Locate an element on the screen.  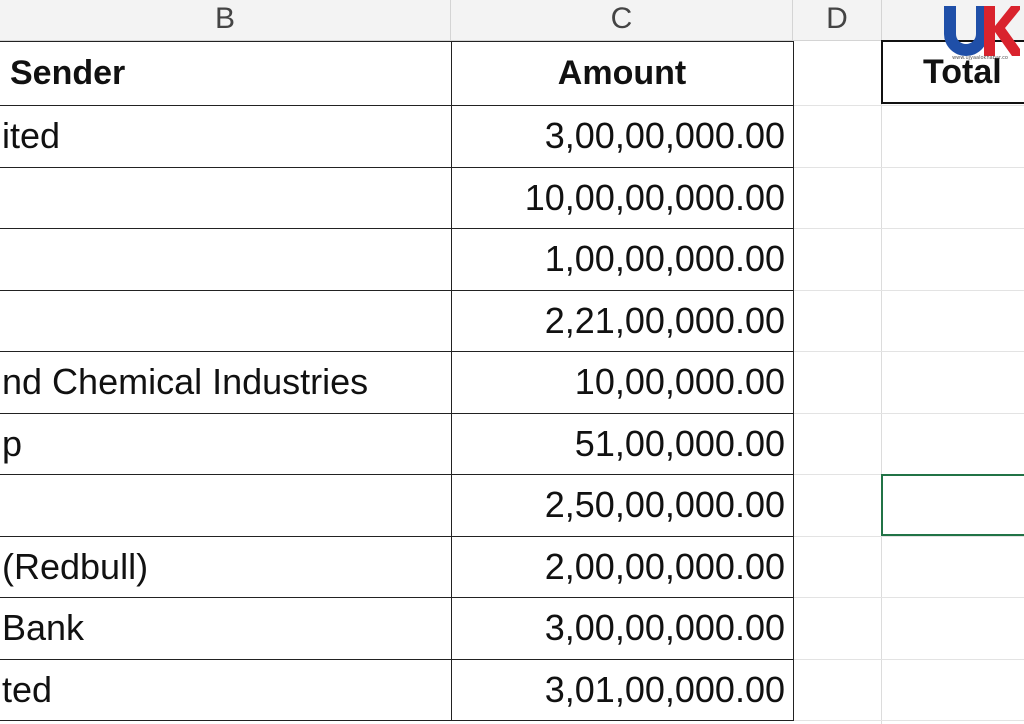
table-cell-amount: 1,00,00,000.00 is located at coordinates (622, 259).